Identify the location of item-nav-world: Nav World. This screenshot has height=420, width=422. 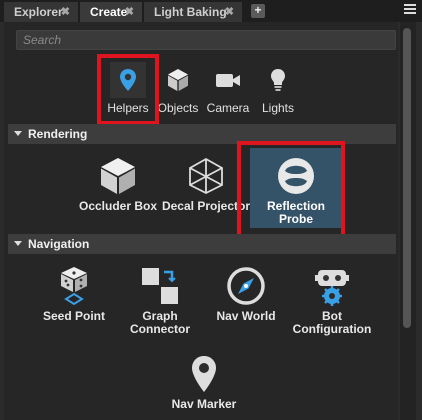
(246, 294).